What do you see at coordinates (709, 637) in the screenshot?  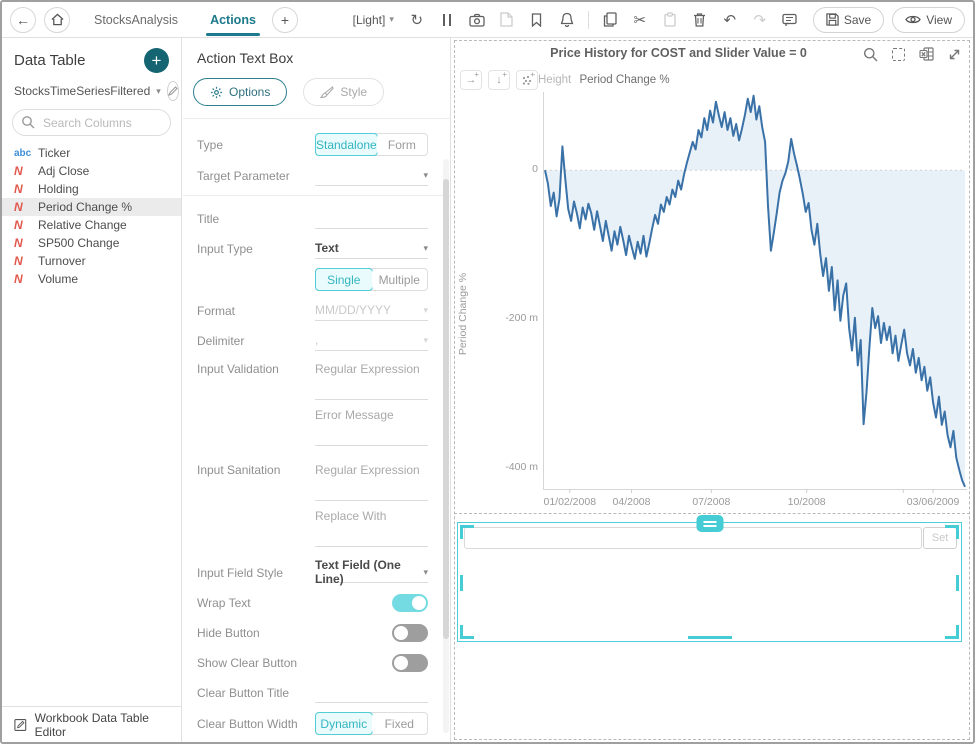 I see `resize-handle-bottom` at bounding box center [709, 637].